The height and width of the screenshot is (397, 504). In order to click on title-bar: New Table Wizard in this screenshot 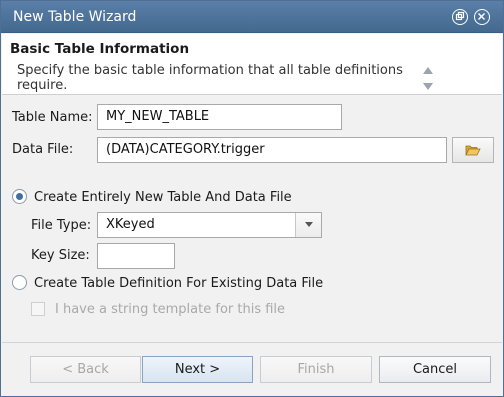, I will do `click(252, 17)`.